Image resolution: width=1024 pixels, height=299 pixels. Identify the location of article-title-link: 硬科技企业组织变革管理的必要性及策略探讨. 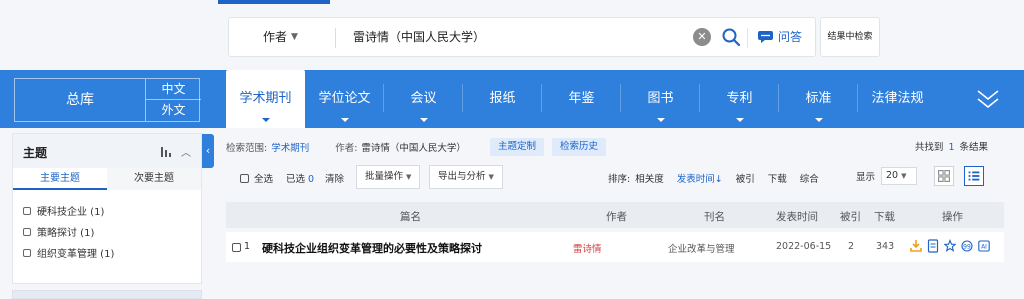
(372, 248).